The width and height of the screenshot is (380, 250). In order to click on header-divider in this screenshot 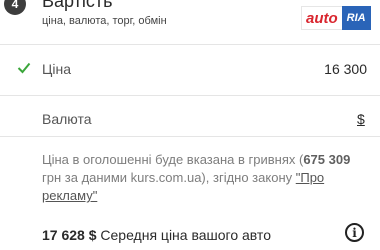, I will do `click(190, 44)`.